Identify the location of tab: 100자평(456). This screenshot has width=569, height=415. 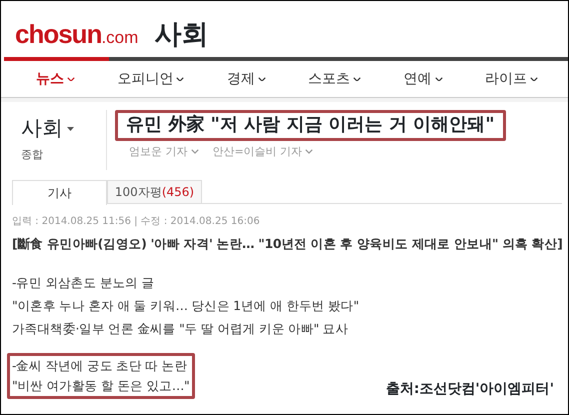
(154, 191).